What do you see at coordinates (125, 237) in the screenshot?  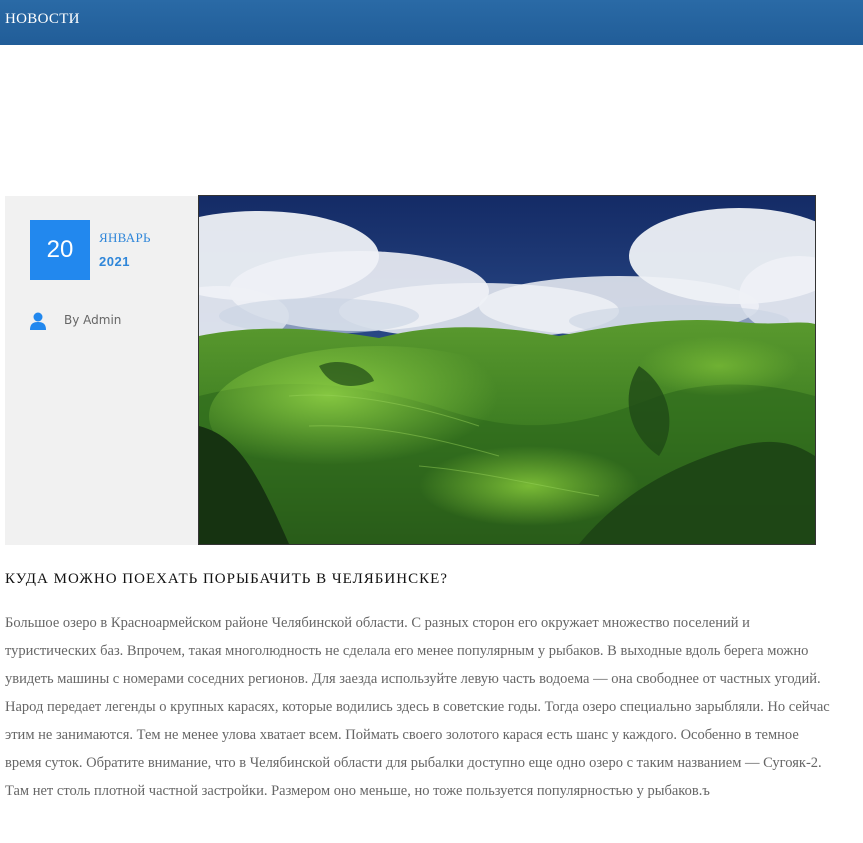 I see `date-month: ЯНВАРЬ` at bounding box center [125, 237].